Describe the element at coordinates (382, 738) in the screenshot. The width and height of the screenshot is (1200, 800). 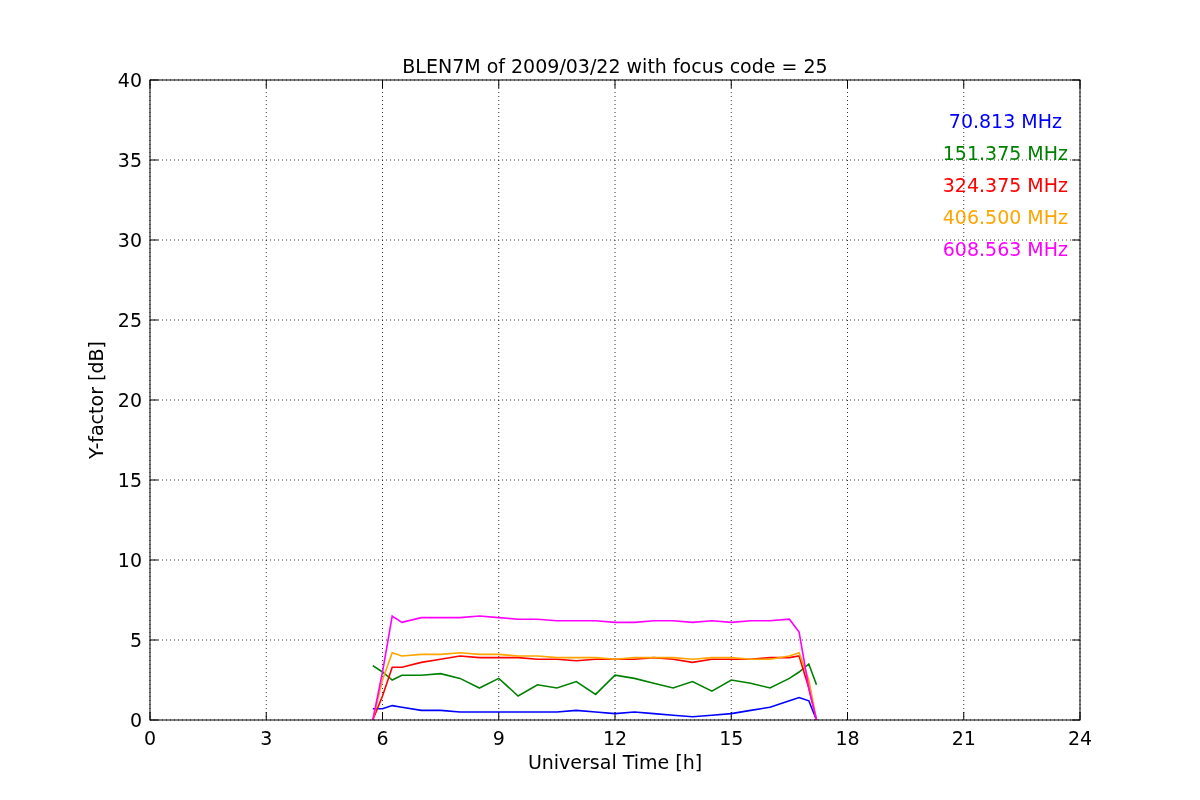
I see `axis-tick-label: 6` at that location.